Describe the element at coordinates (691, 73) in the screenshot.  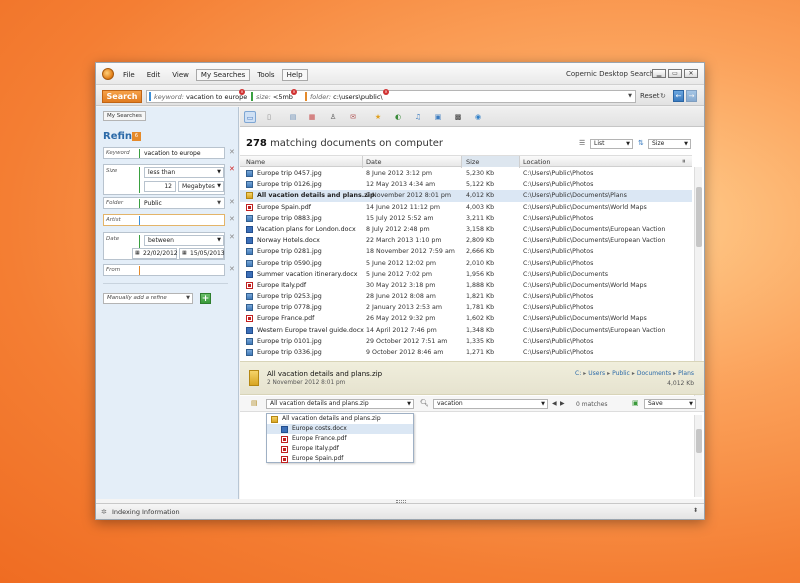
I see `close-button: ✕` at that location.